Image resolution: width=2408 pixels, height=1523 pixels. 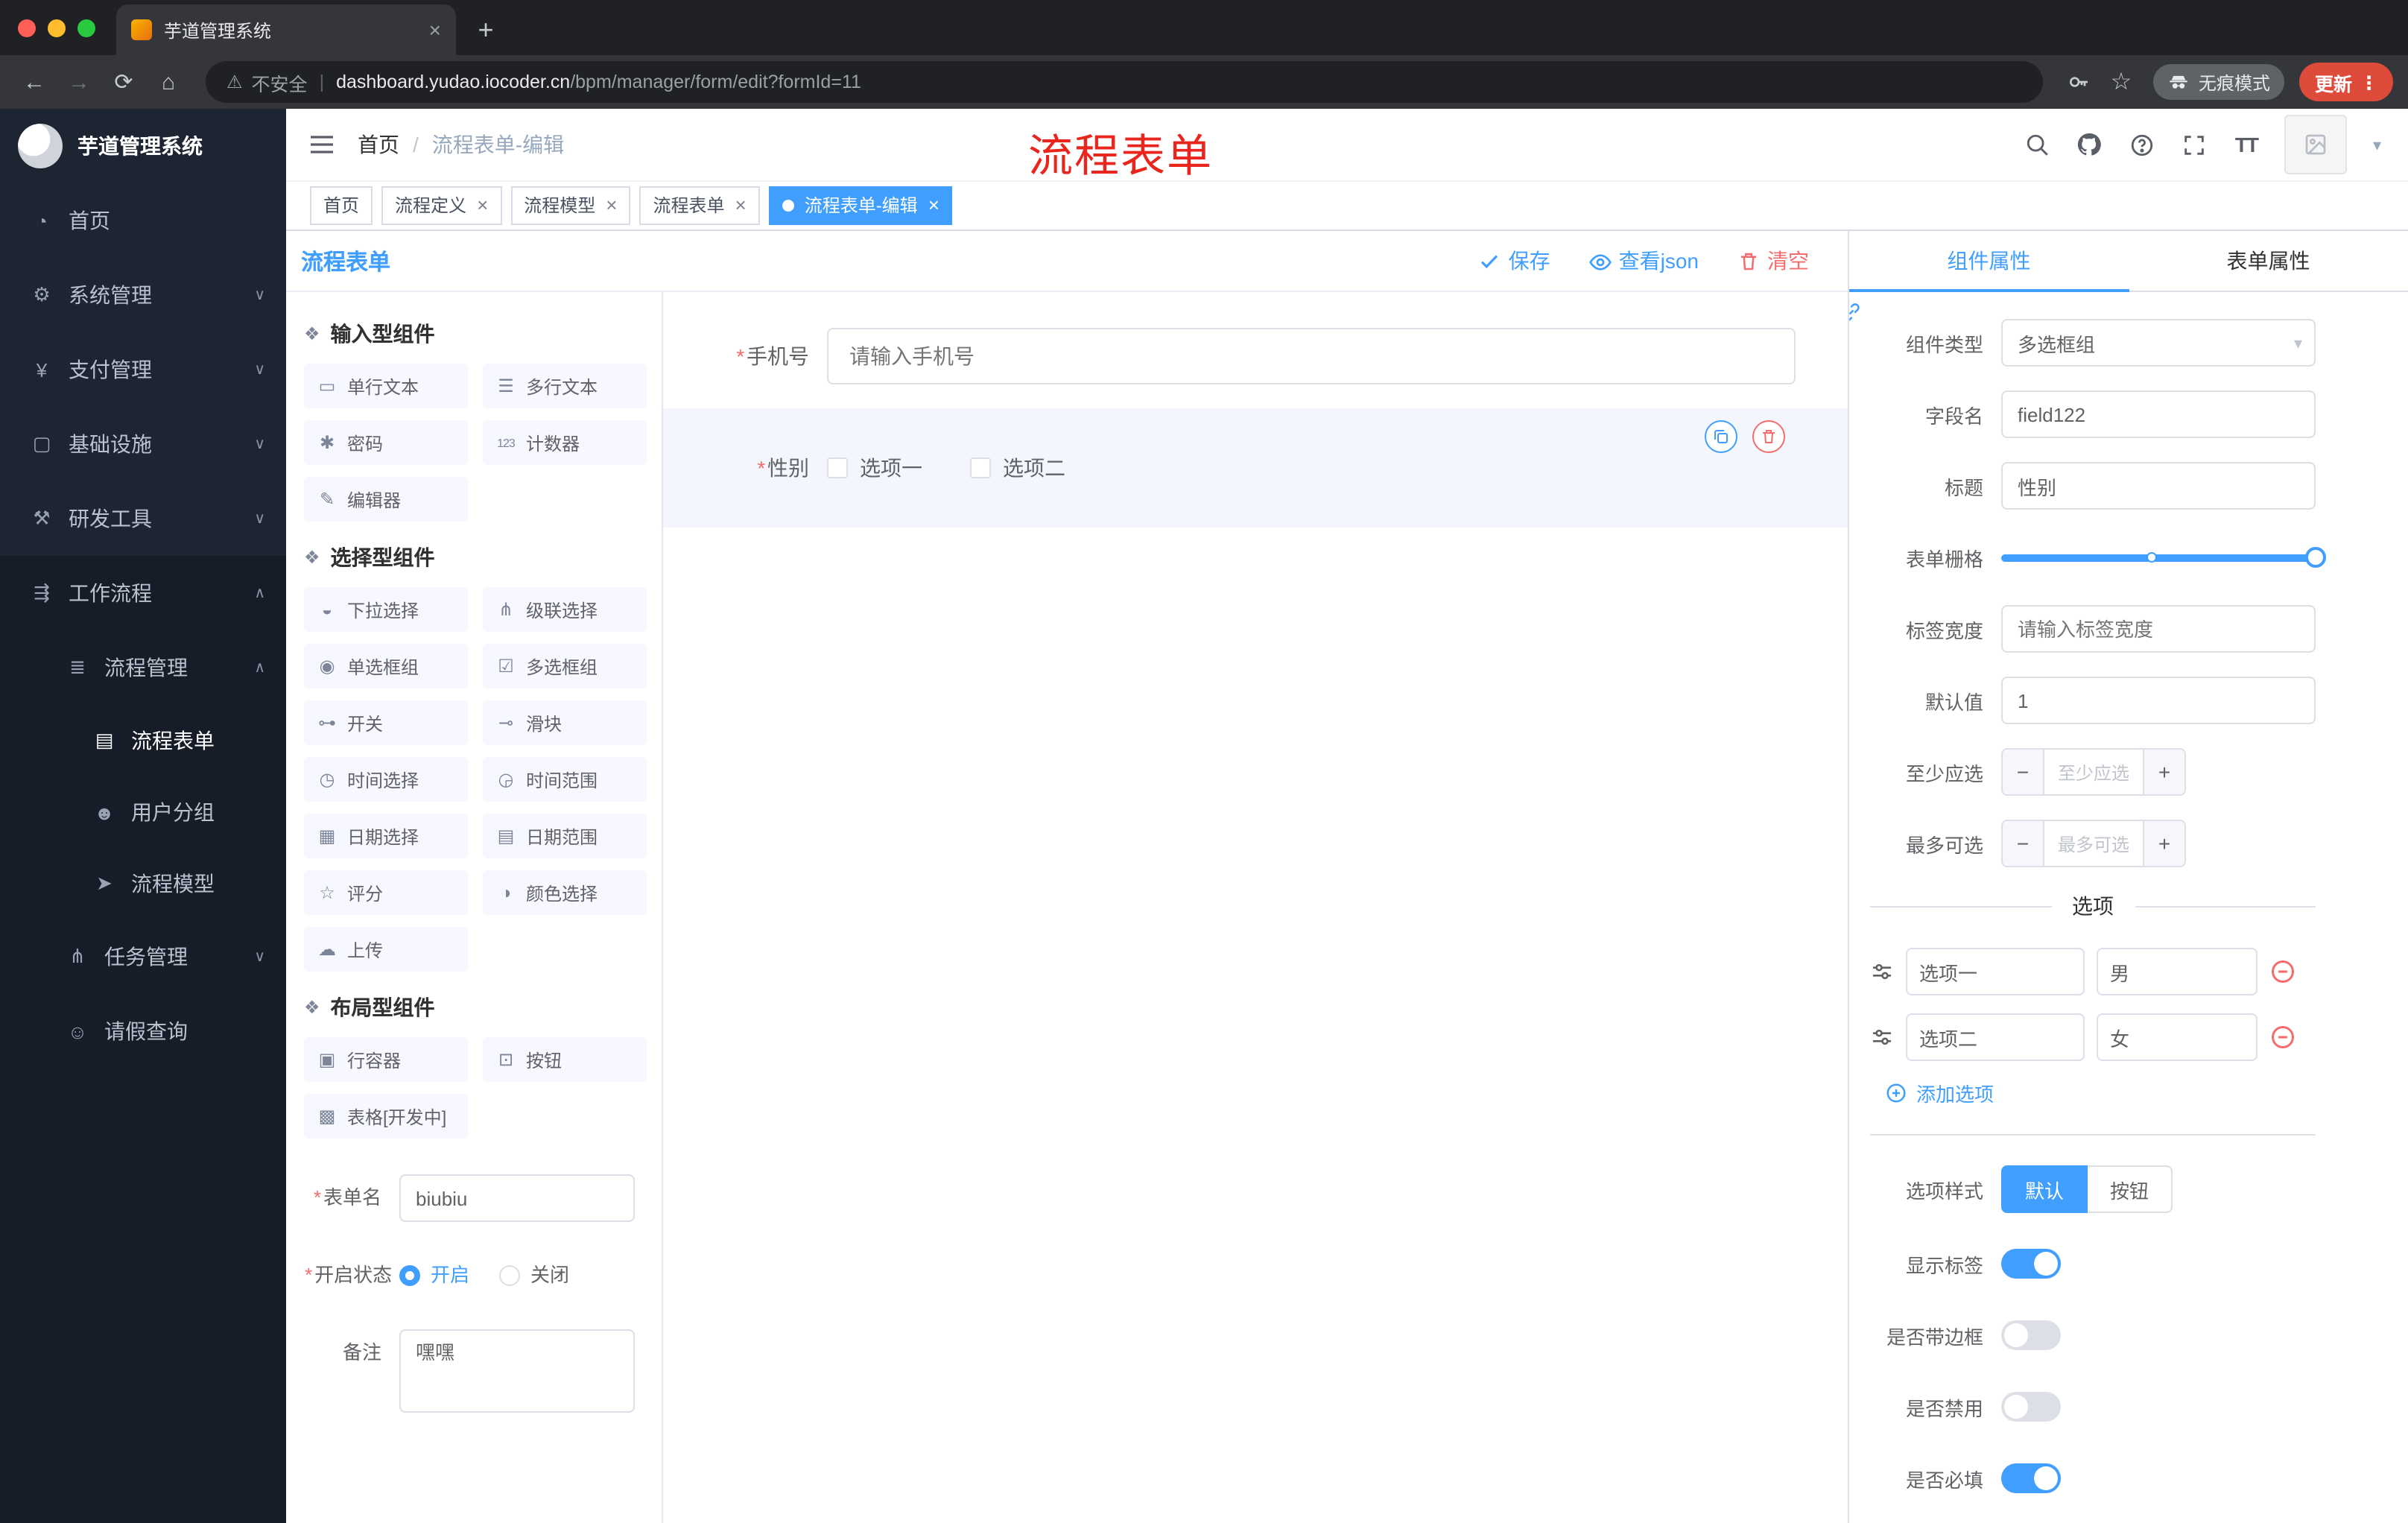 I want to click on tag-process-form-edit: 流程表单-编辑 ×, so click(x=860, y=205).